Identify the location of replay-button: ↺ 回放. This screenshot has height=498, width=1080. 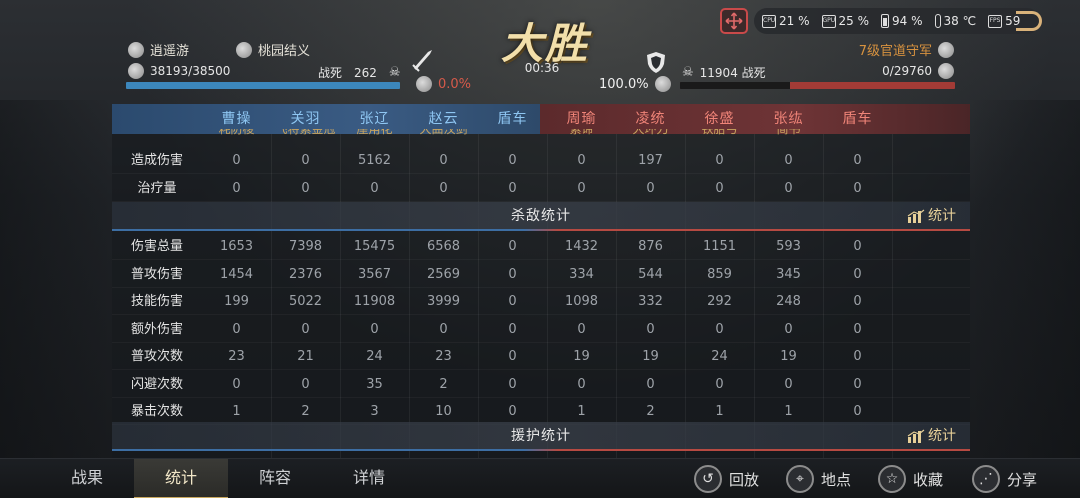
(726, 479).